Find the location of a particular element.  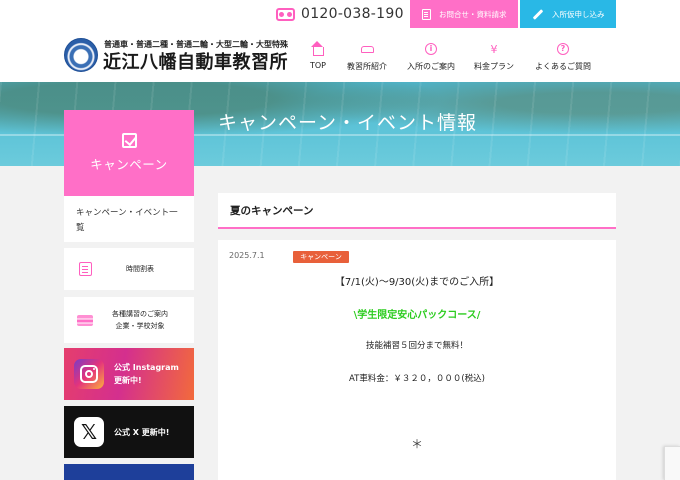

x-banner-text: 公式 X 更新中! is located at coordinates (142, 432).